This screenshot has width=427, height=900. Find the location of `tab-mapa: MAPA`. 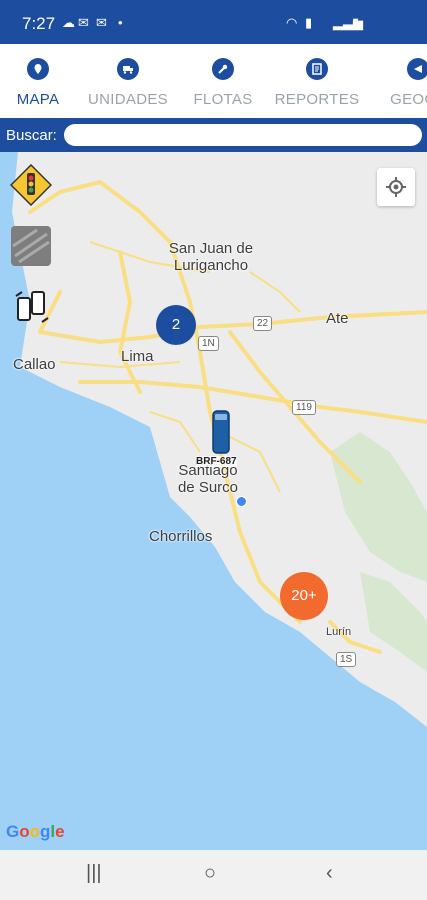

tab-mapa: MAPA is located at coordinates (38, 81).